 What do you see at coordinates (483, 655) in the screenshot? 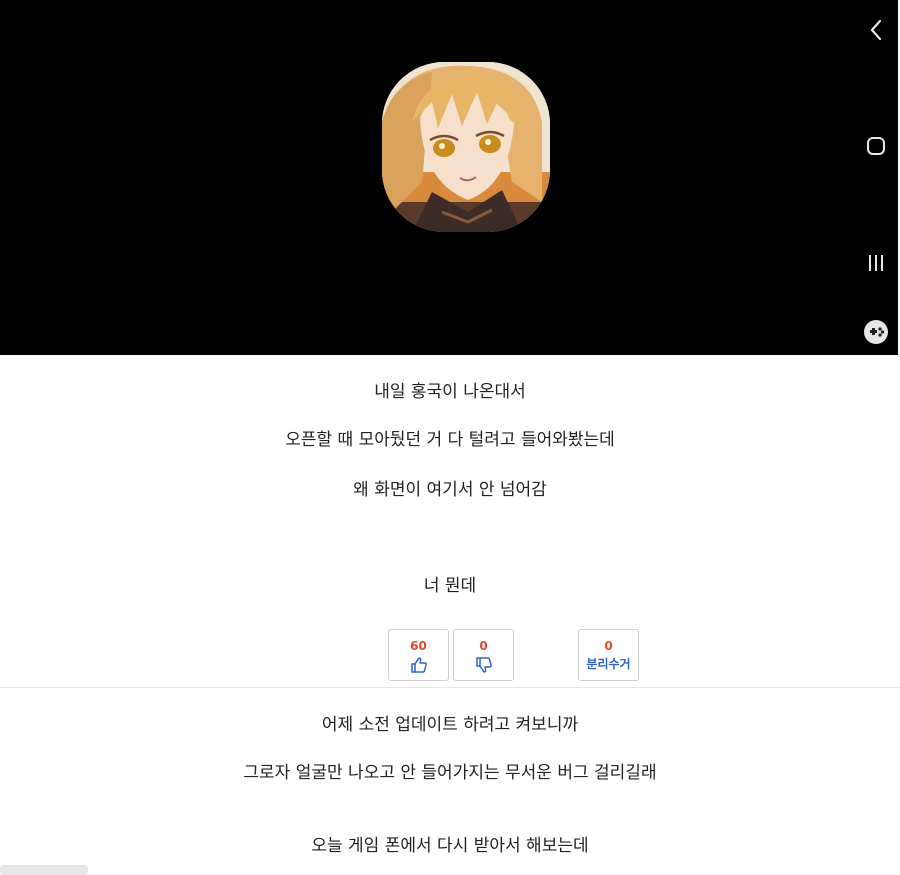
I see `downvote-button: 0` at bounding box center [483, 655].